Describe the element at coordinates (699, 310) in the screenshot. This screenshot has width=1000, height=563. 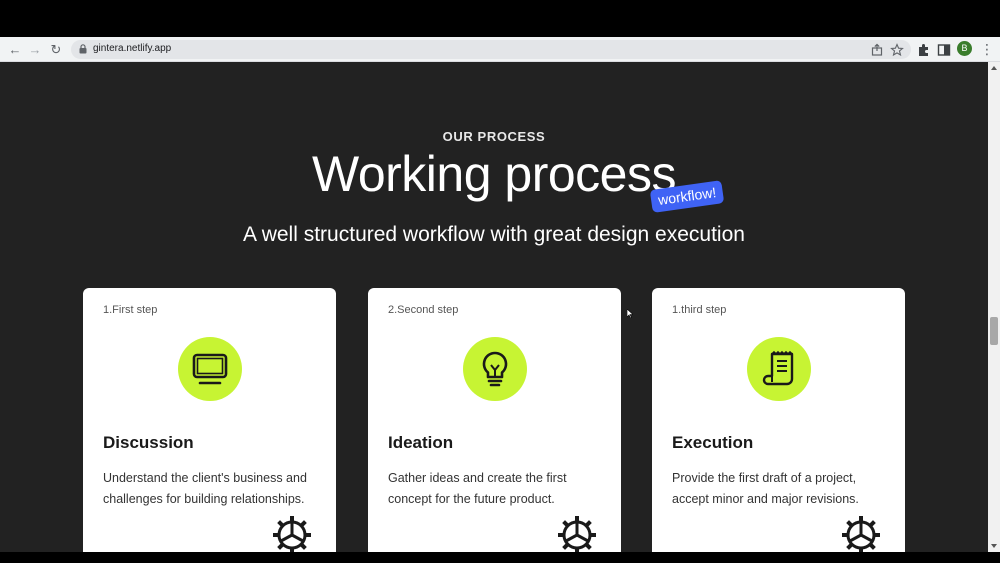
I see `card-step-label: 1.third step` at that location.